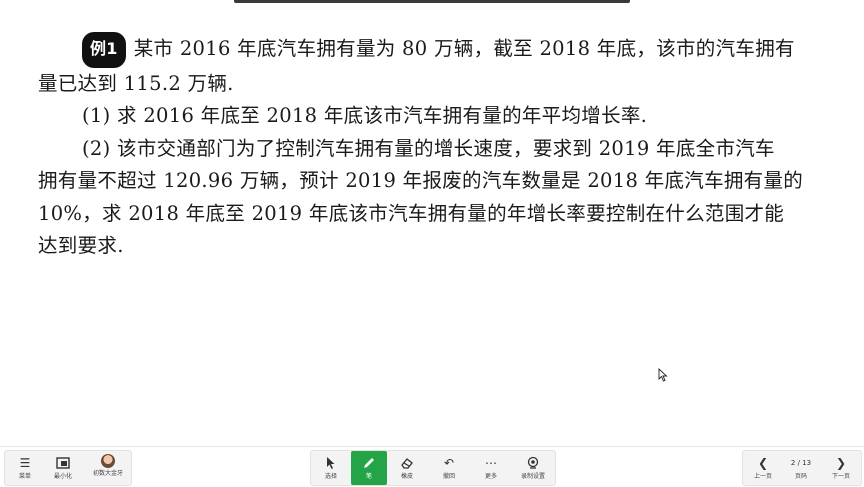 The image size is (864, 487). Describe the element at coordinates (62, 476) in the screenshot. I see `minimize-label: 最小化` at that location.